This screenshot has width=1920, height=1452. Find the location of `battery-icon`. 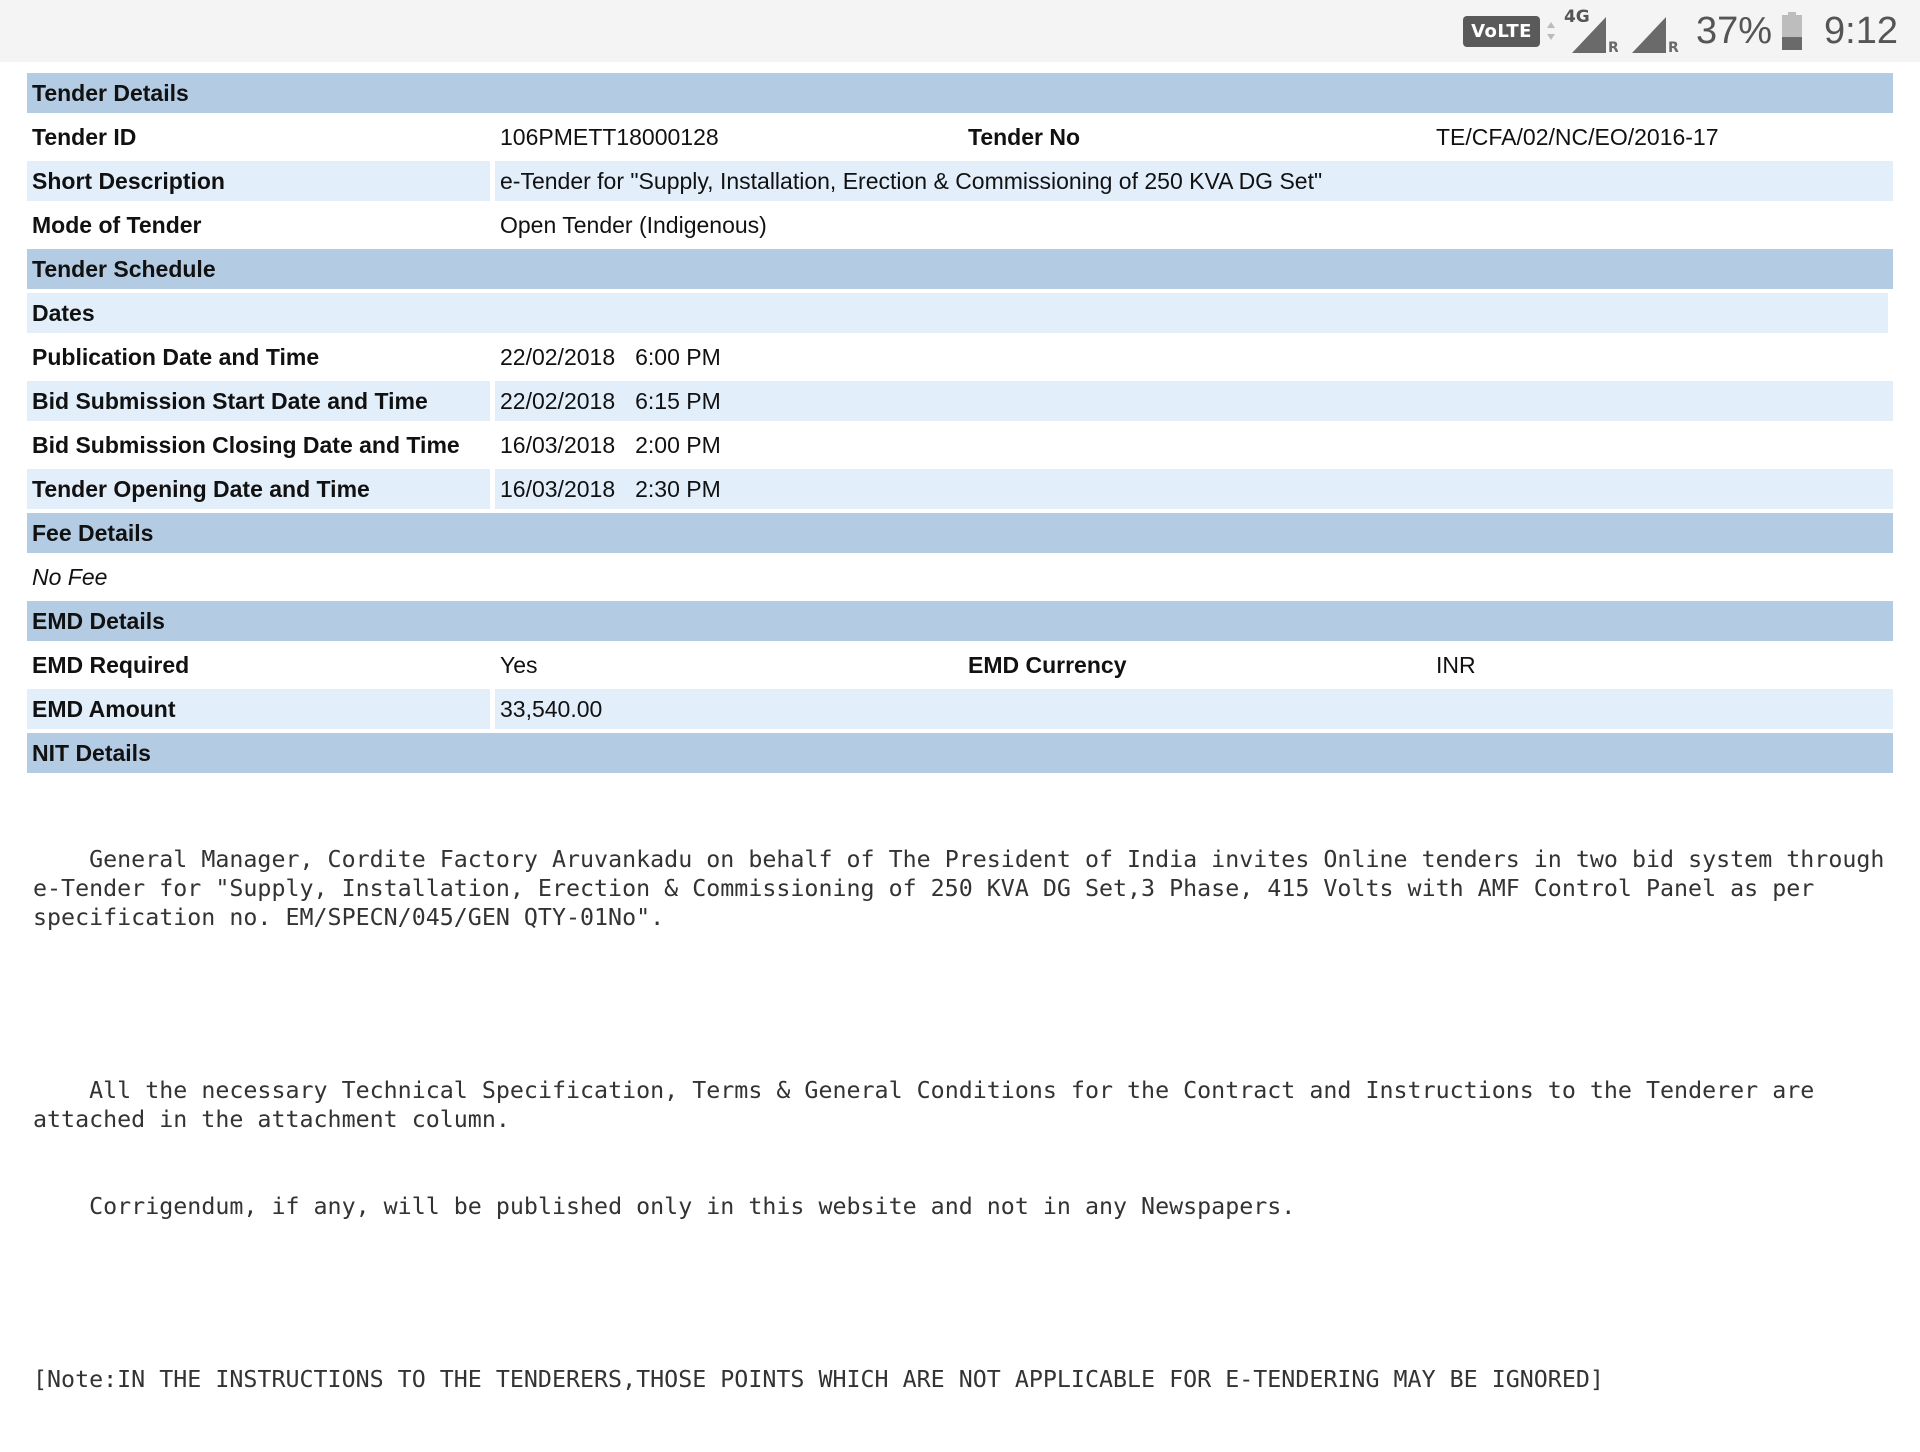

battery-icon is located at coordinates (1792, 31).